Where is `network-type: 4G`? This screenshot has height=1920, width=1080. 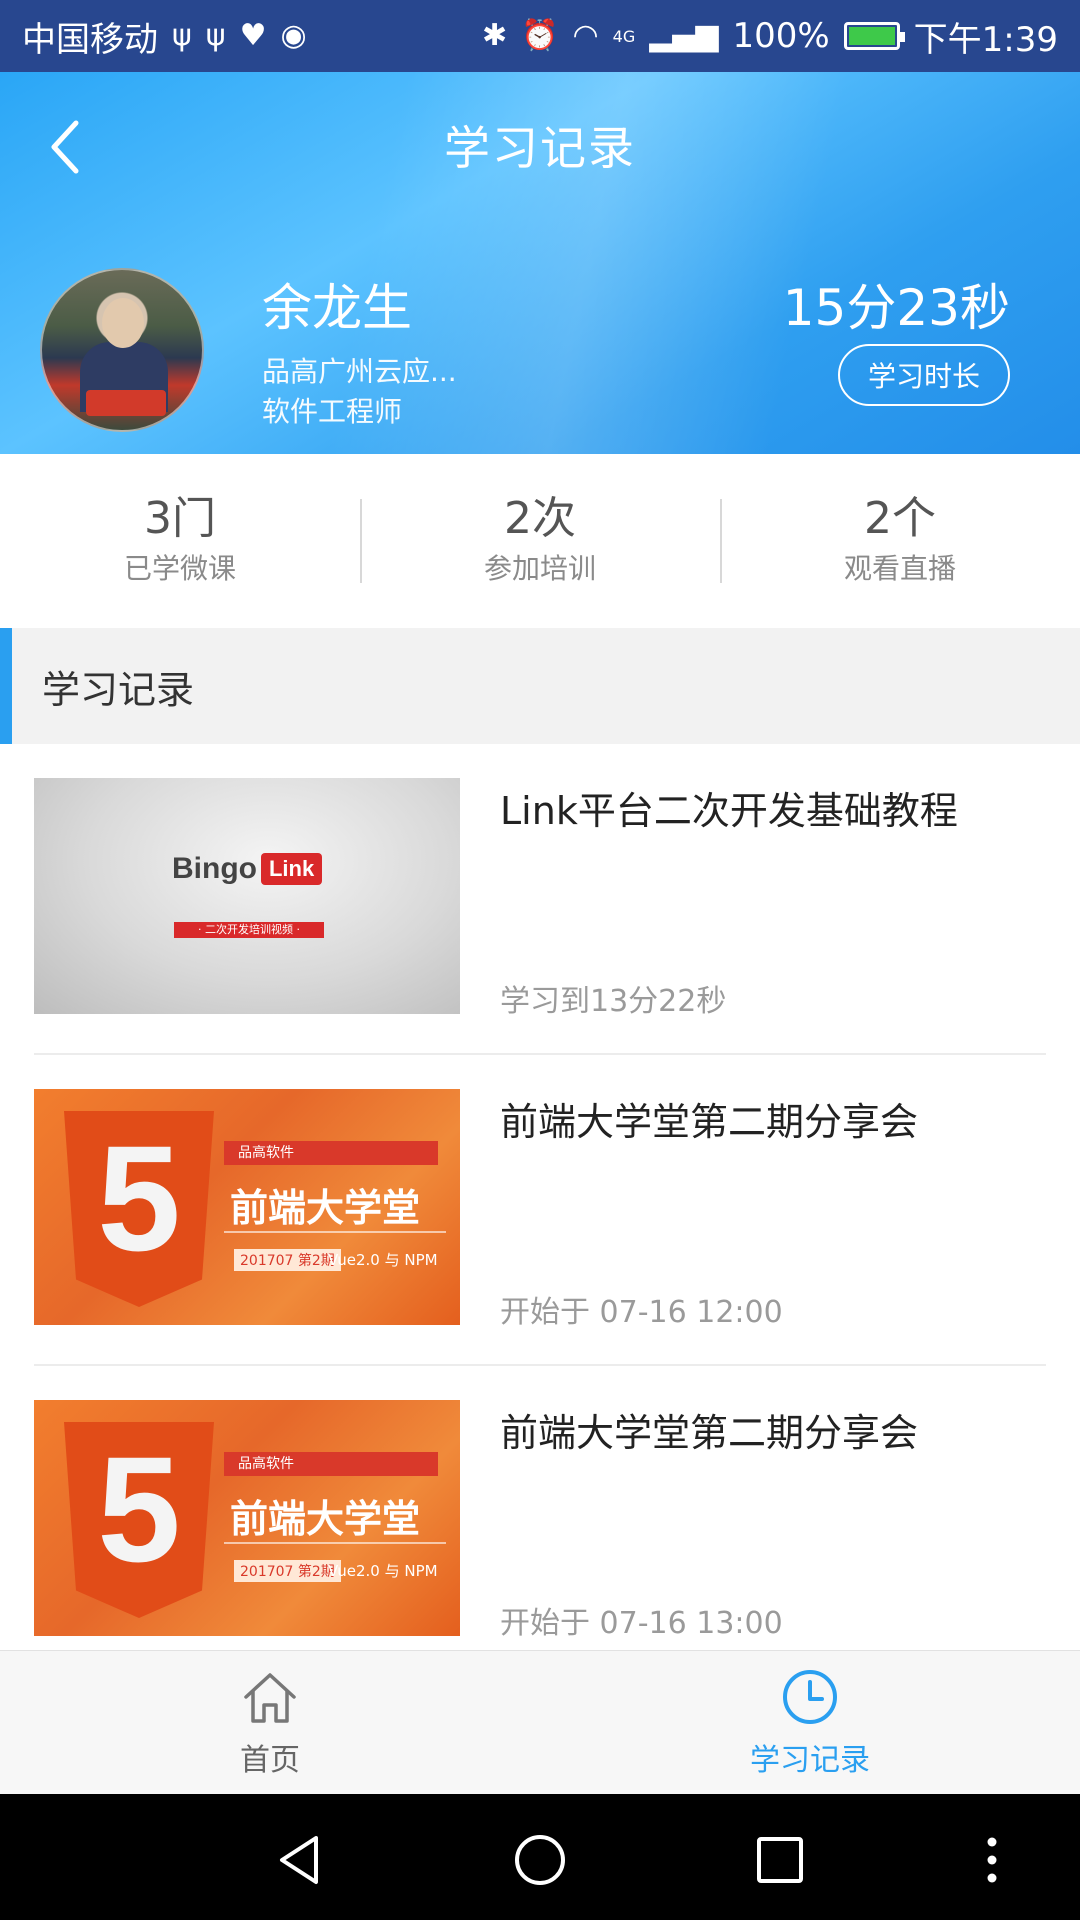
network-type: 4G is located at coordinates (624, 36).